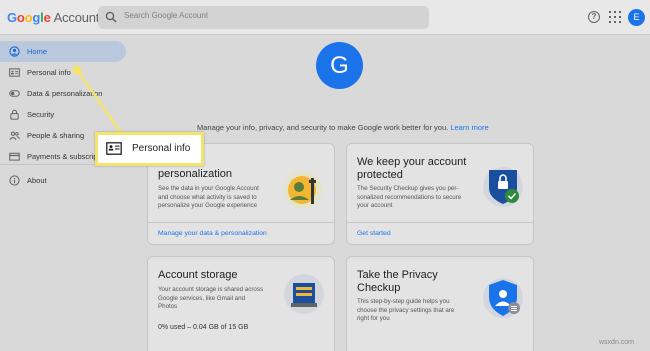 The image size is (650, 351). What do you see at coordinates (594, 17) in the screenshot?
I see `help-icon: ?` at bounding box center [594, 17].